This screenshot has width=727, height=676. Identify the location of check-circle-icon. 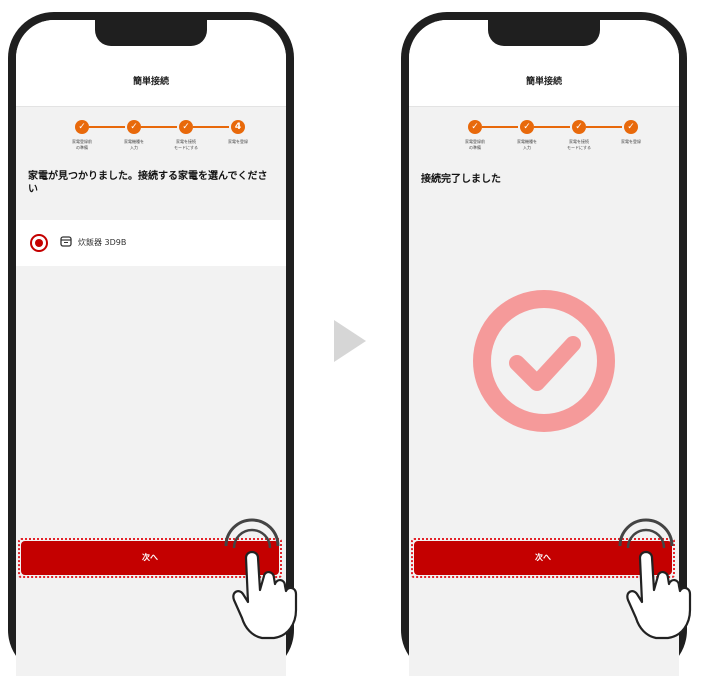
(544, 361).